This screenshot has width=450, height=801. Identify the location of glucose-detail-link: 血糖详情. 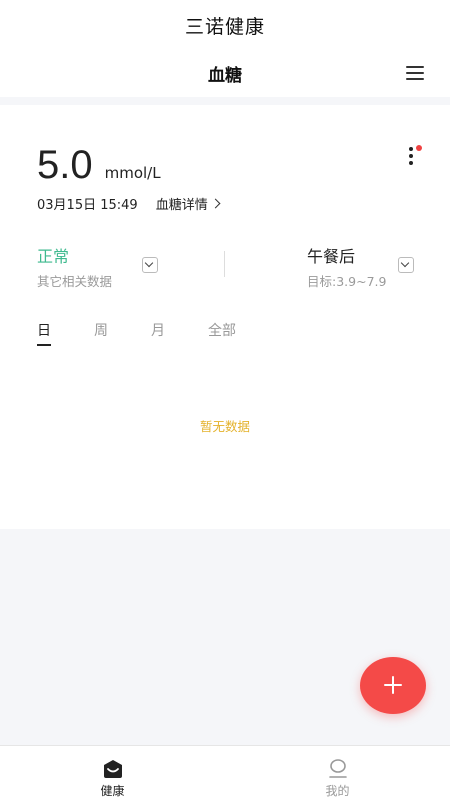
(188, 203).